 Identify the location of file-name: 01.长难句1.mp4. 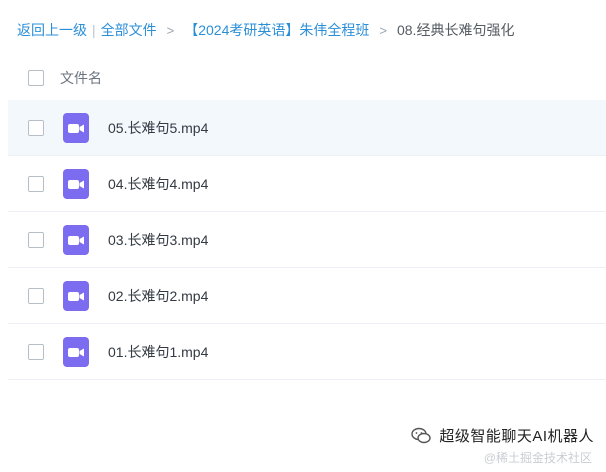
(158, 352).